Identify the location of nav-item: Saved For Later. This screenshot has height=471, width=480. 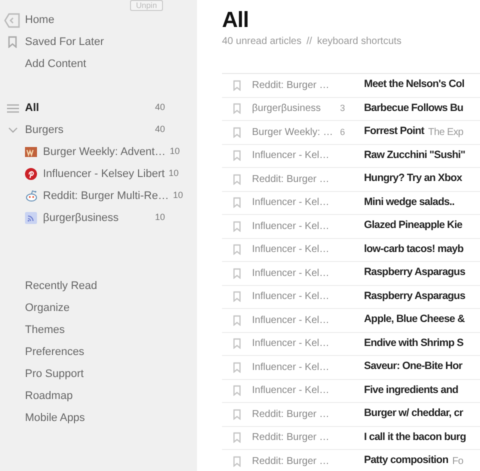
(64, 42).